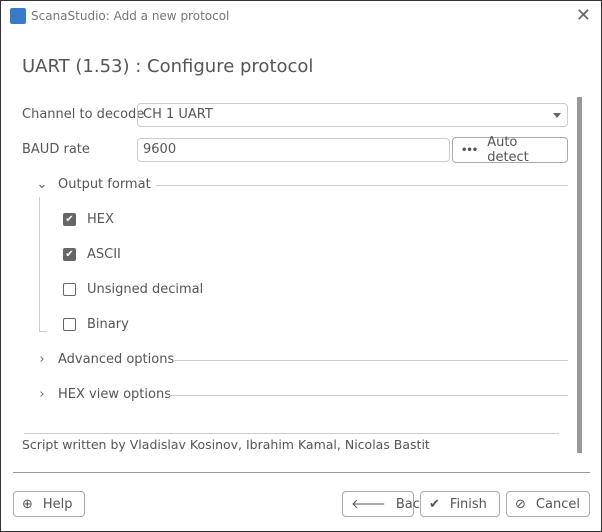 The width and height of the screenshot is (602, 532). Describe the element at coordinates (520, 504) in the screenshot. I see `ban-icon: ⊘` at that location.